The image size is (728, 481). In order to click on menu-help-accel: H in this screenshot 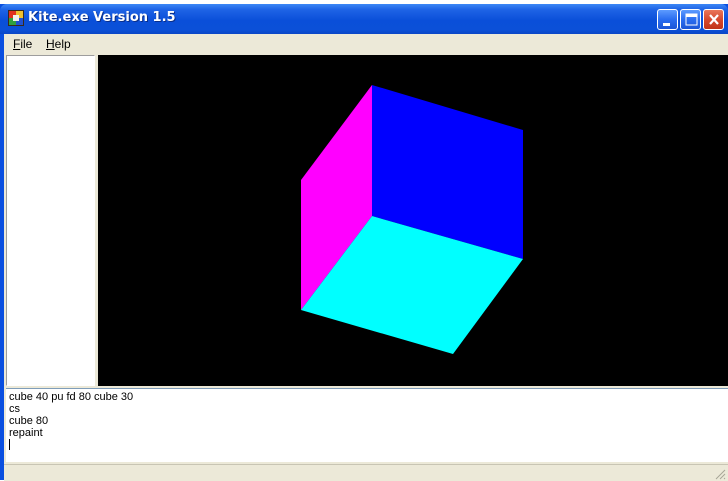, I will do `click(50, 44)`.